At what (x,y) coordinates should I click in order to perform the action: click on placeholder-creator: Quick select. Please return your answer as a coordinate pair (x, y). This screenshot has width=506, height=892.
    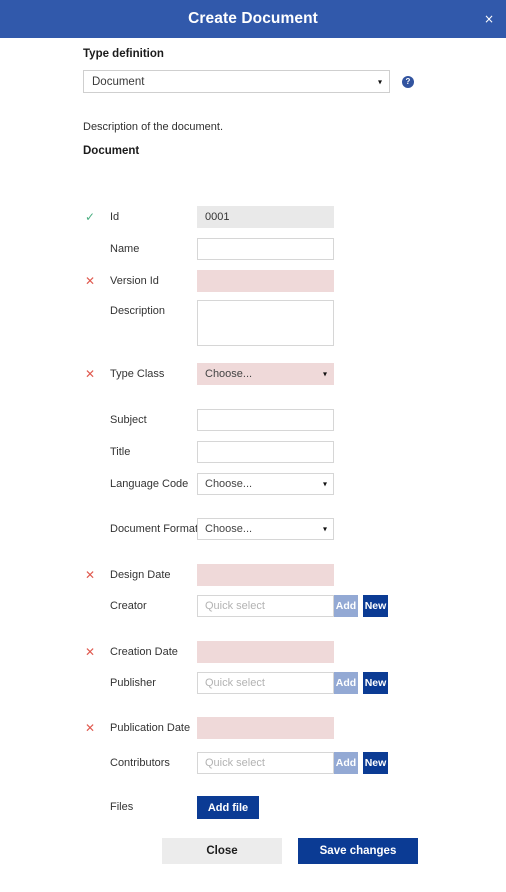
    Looking at the image, I should click on (235, 606).